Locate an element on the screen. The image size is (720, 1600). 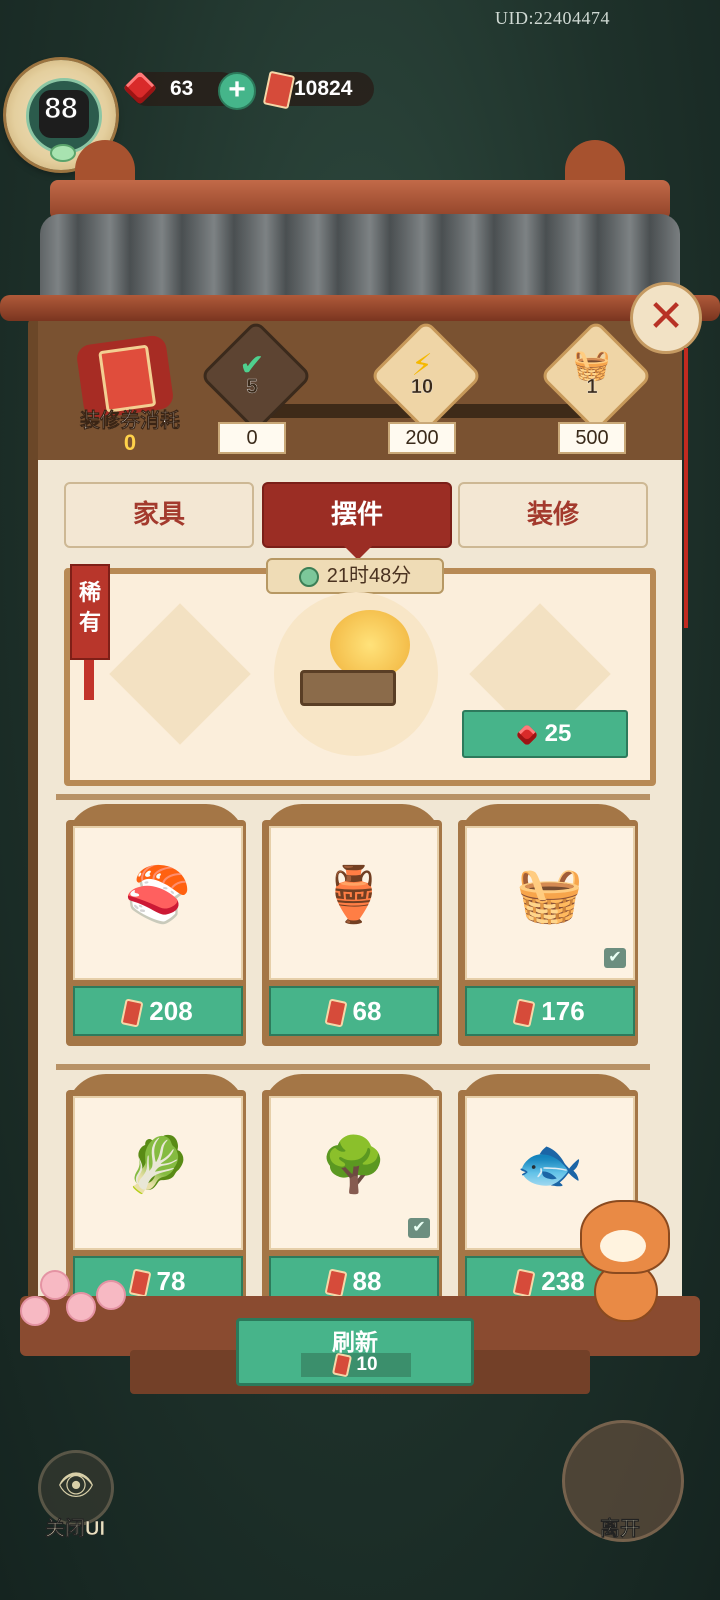
bonsai-pot is located at coordinates (348, 688).